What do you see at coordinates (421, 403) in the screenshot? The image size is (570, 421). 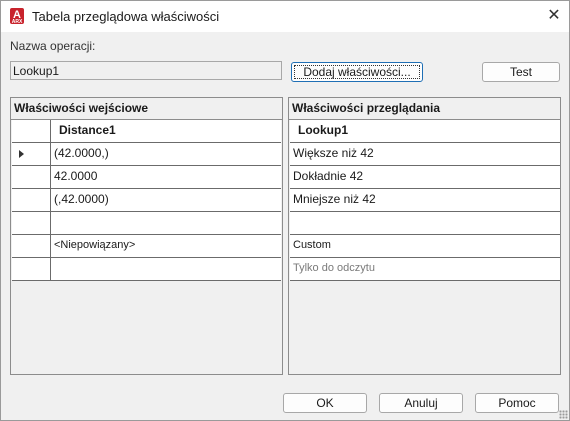 I see `cancel-button: Anuluj` at bounding box center [421, 403].